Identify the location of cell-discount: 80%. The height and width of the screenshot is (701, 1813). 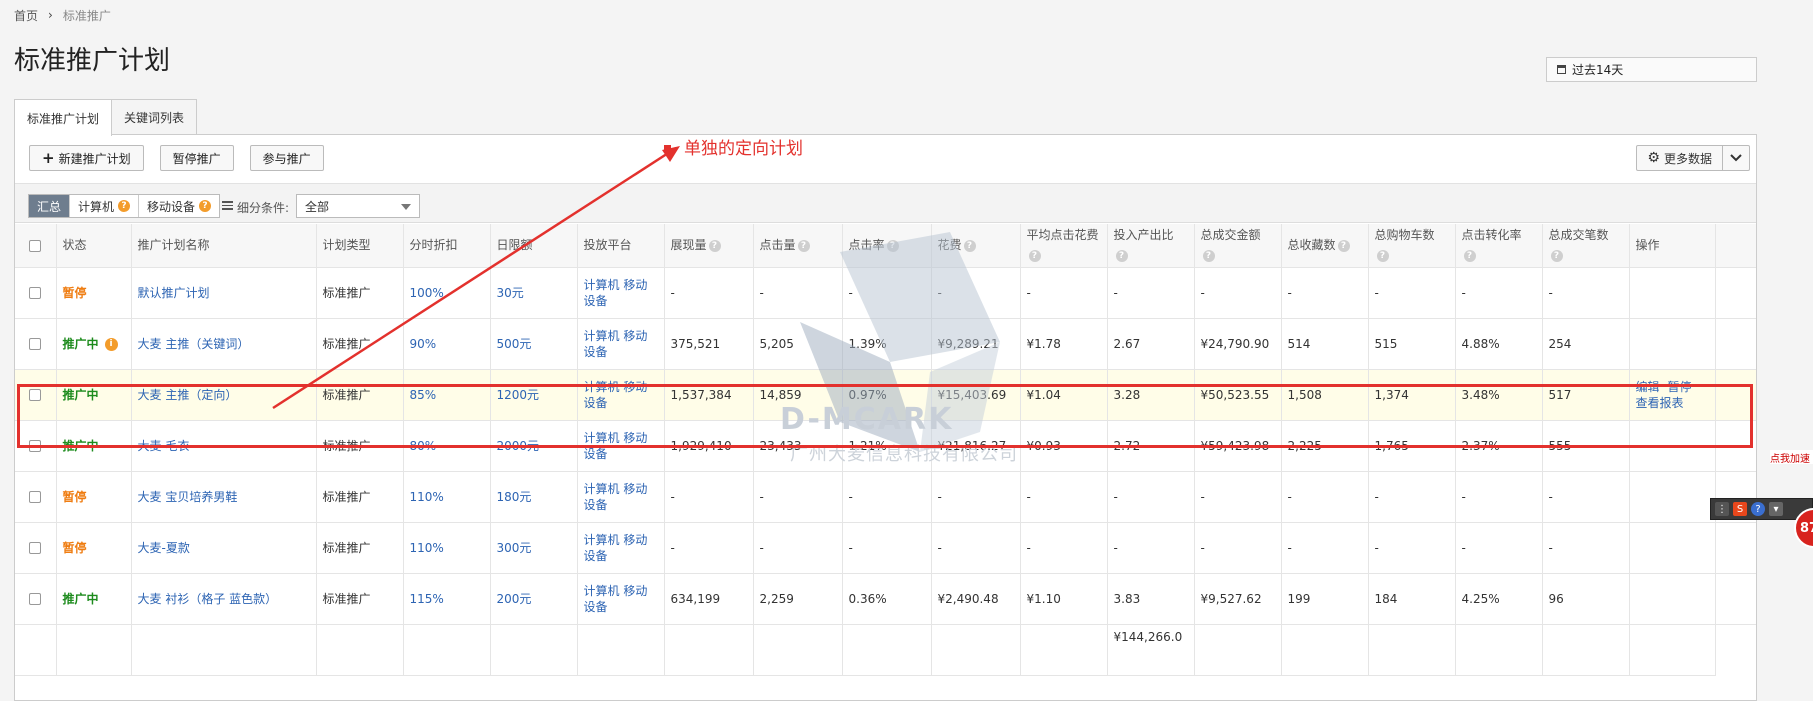
(447, 446).